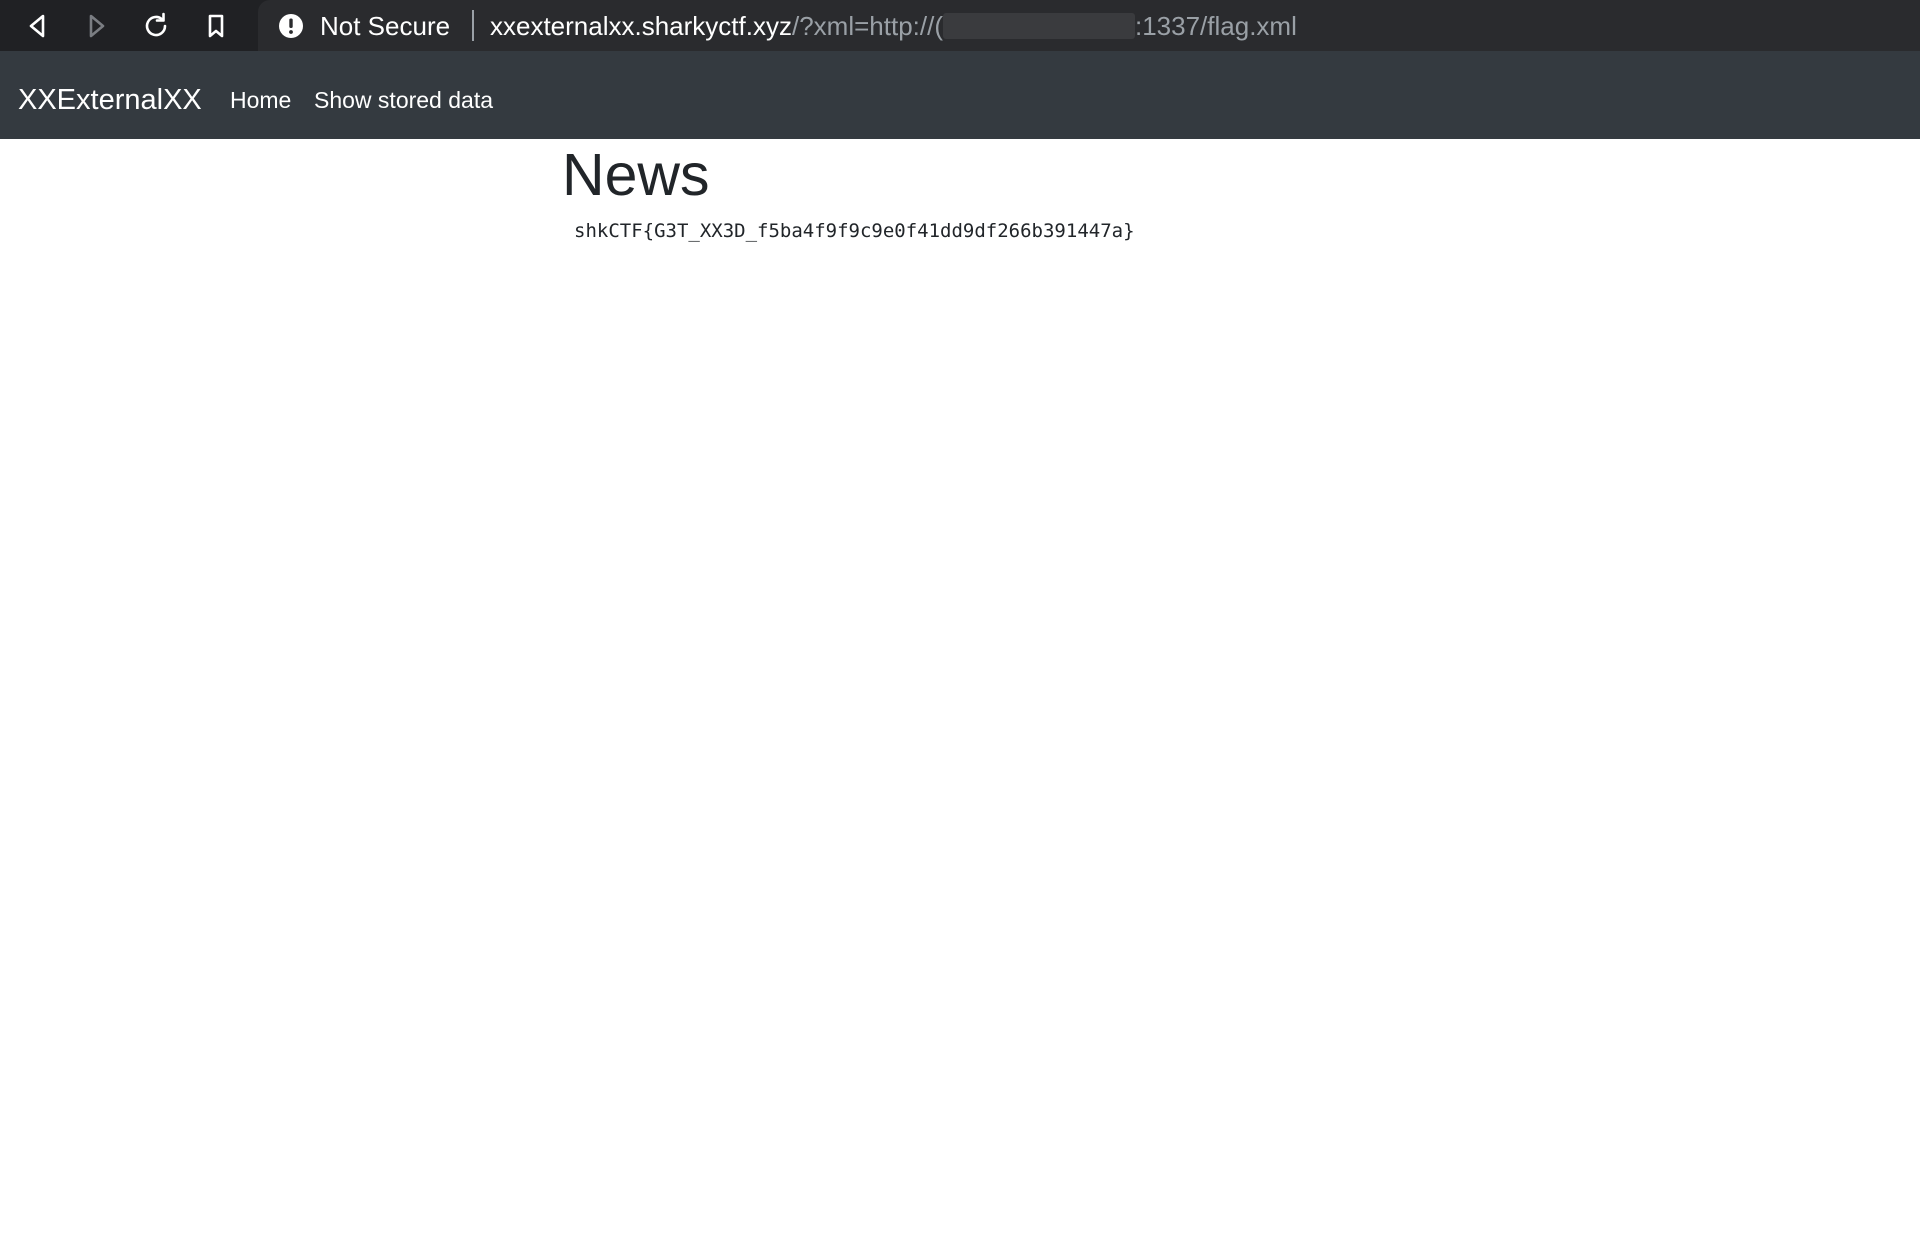 The image size is (1920, 1236). I want to click on back-button, so click(38, 26).